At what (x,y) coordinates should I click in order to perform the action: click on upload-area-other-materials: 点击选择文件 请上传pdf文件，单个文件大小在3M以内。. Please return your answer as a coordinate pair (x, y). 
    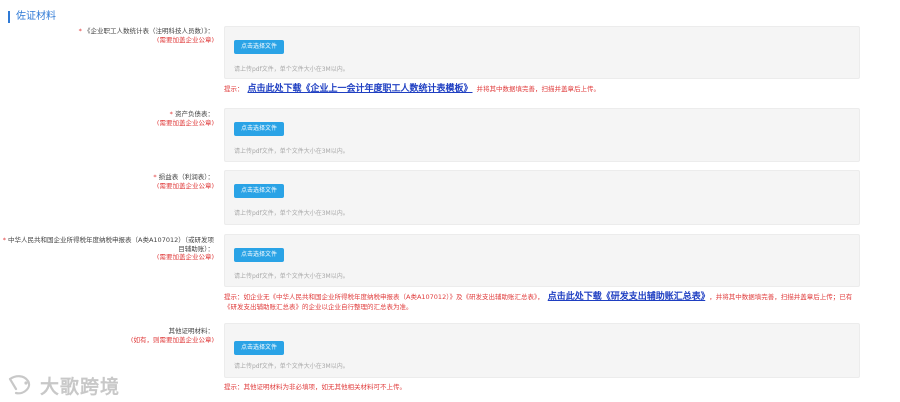
    Looking at the image, I should click on (542, 350).